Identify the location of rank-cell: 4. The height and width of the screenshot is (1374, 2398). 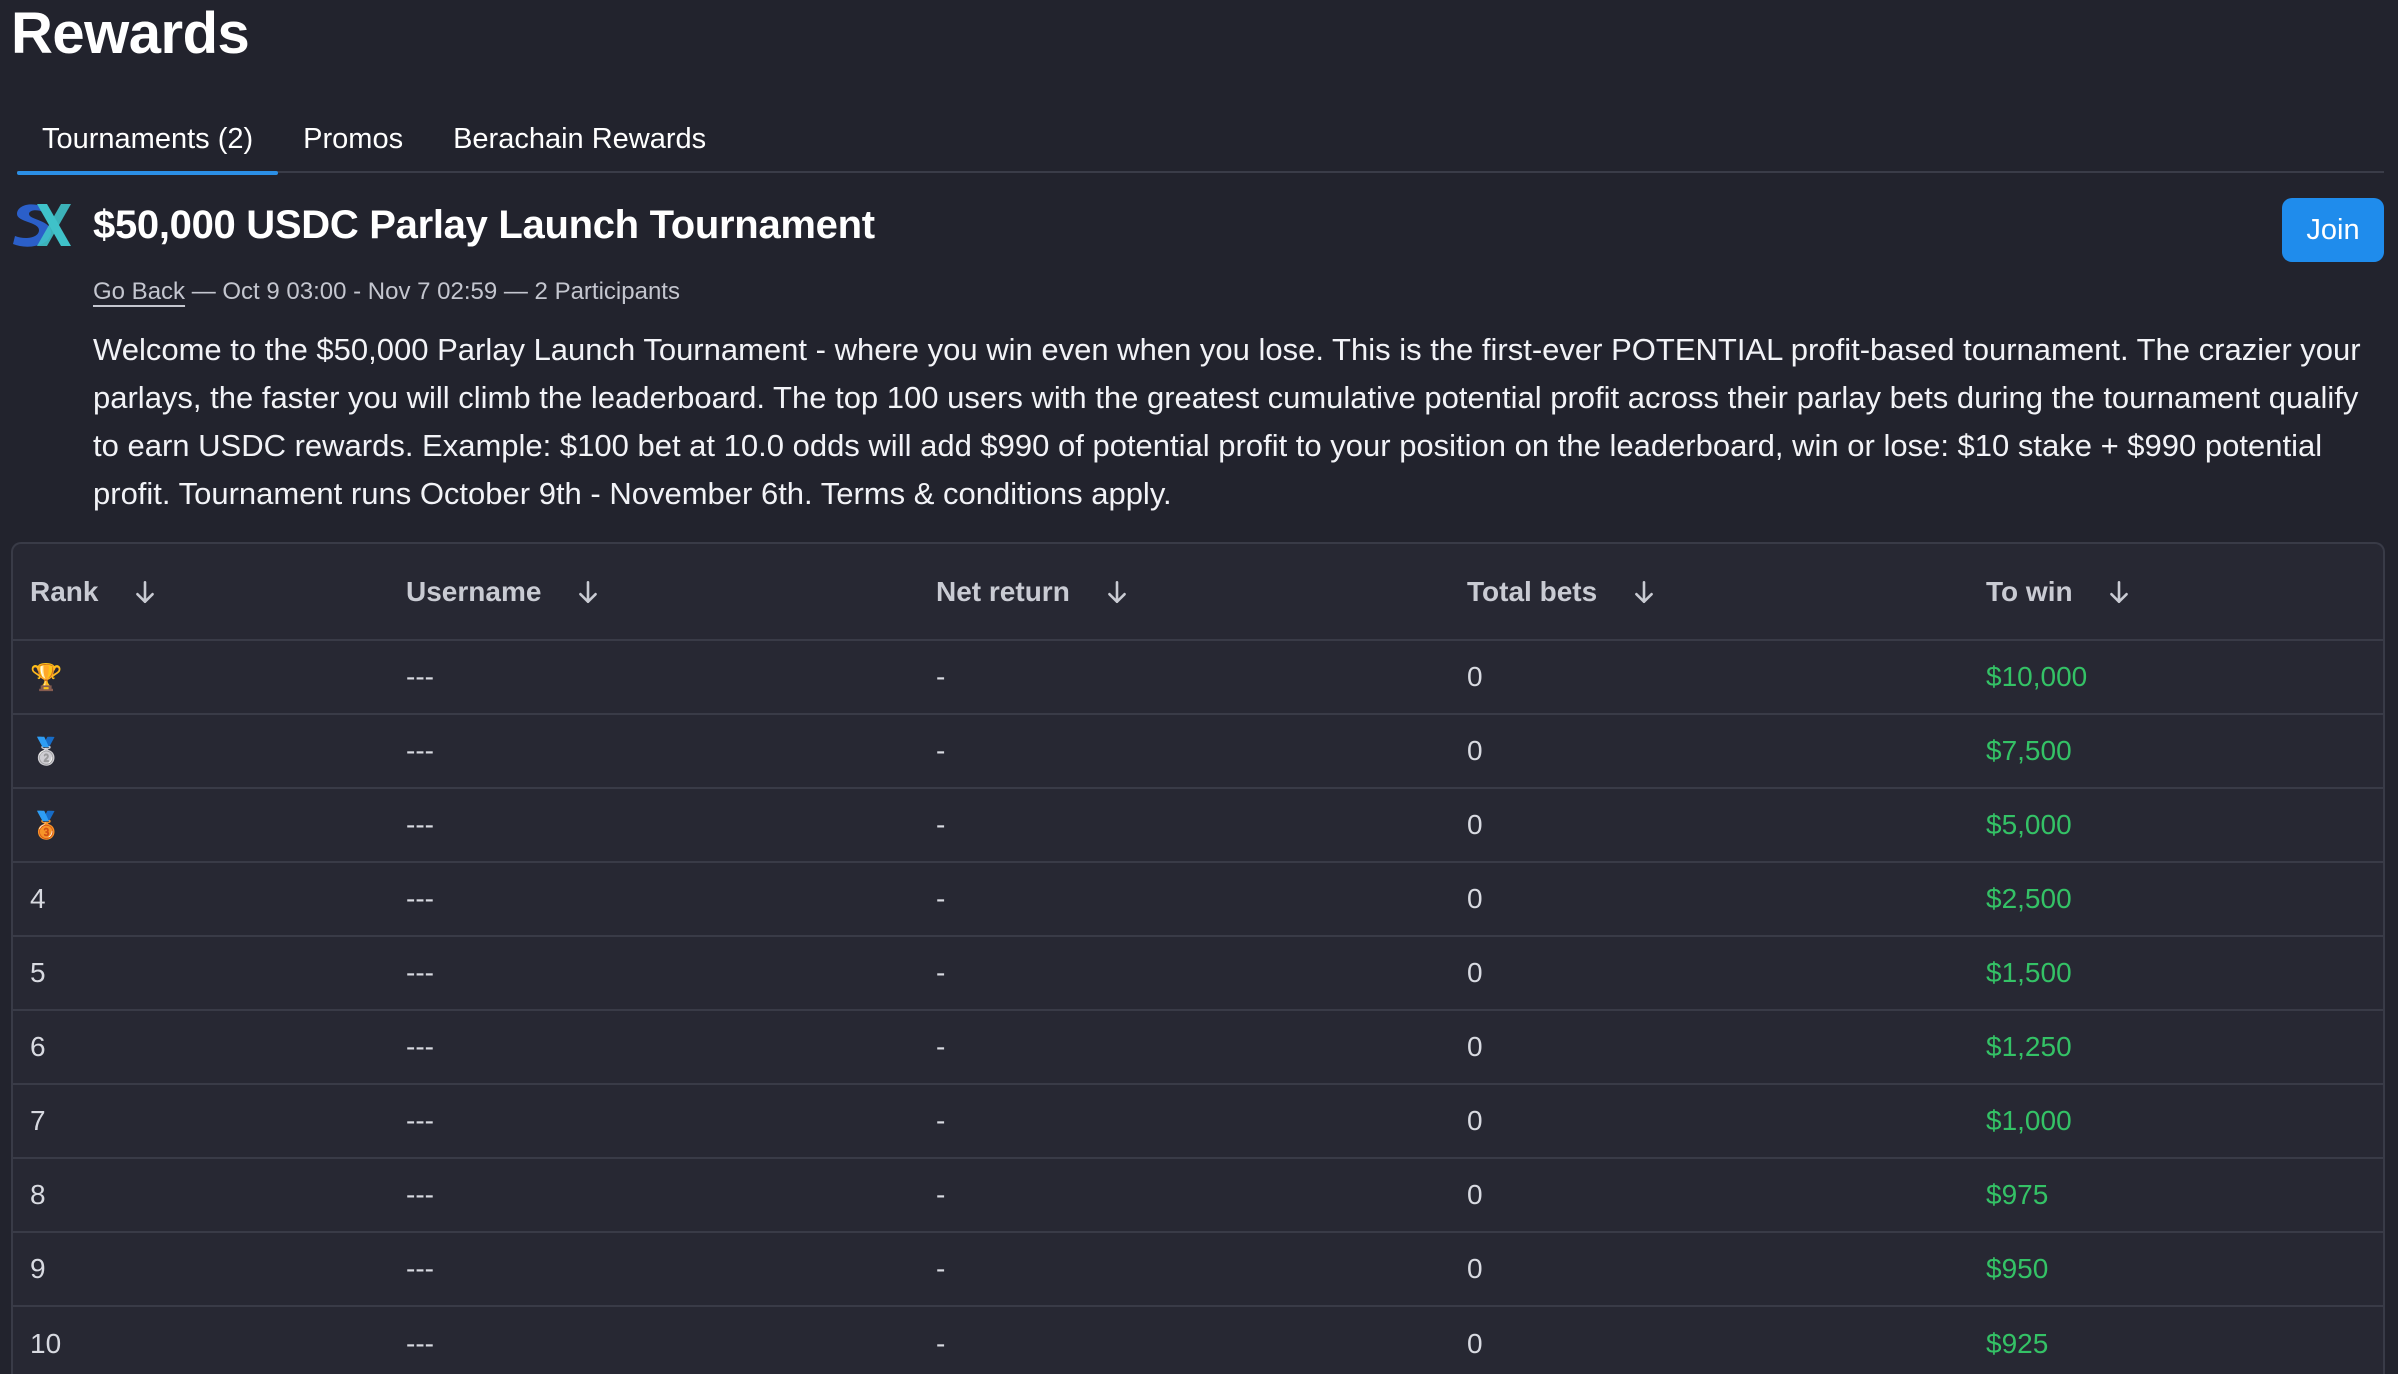
(38, 898).